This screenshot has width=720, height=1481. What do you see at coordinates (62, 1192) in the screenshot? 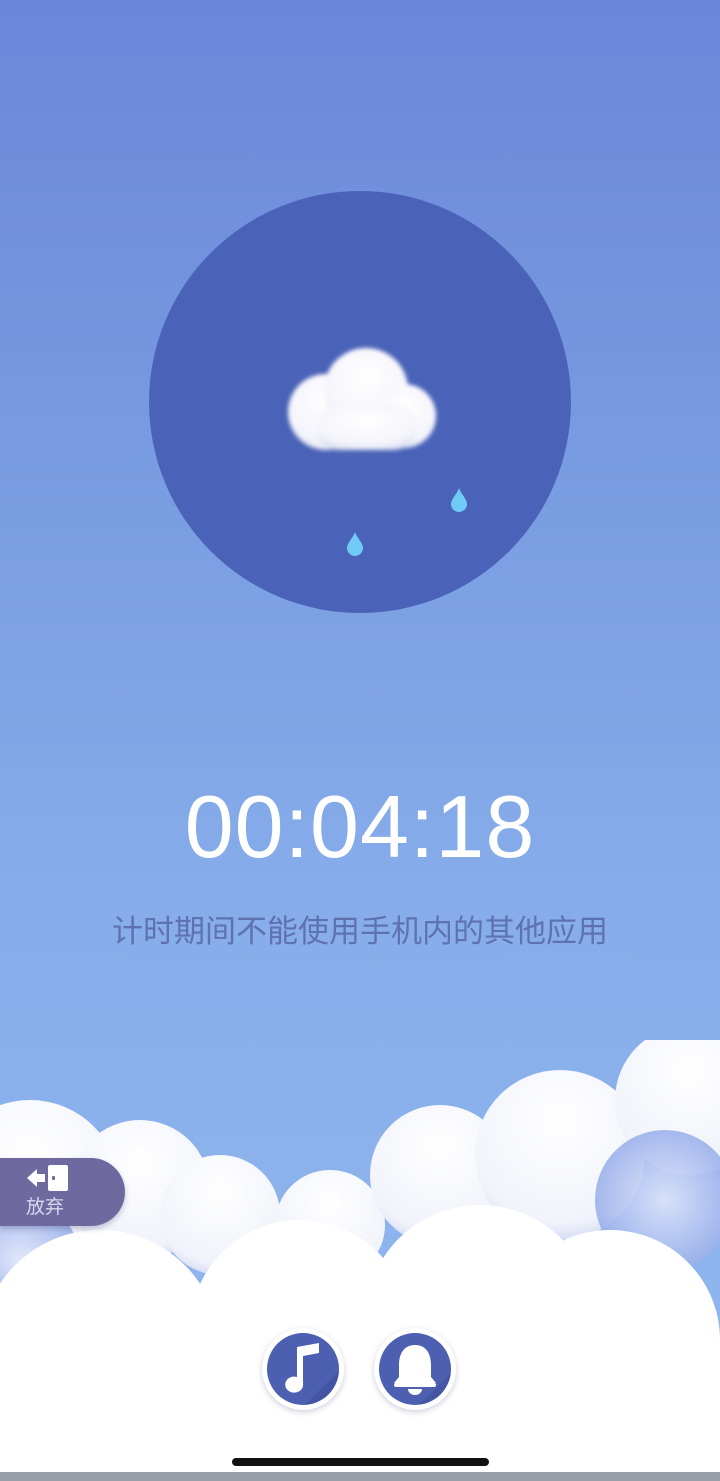
I see `give-up-button: 放弃` at bounding box center [62, 1192].